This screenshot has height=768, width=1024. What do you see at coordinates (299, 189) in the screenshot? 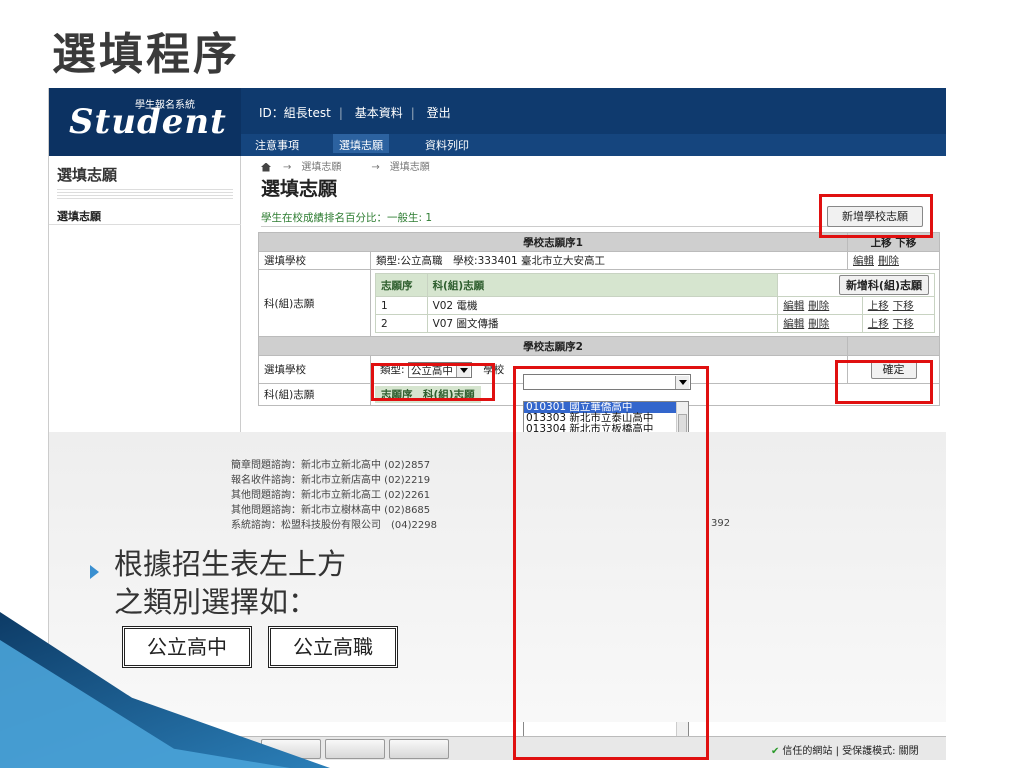
I see `page-title: 選填志願` at bounding box center [299, 189].